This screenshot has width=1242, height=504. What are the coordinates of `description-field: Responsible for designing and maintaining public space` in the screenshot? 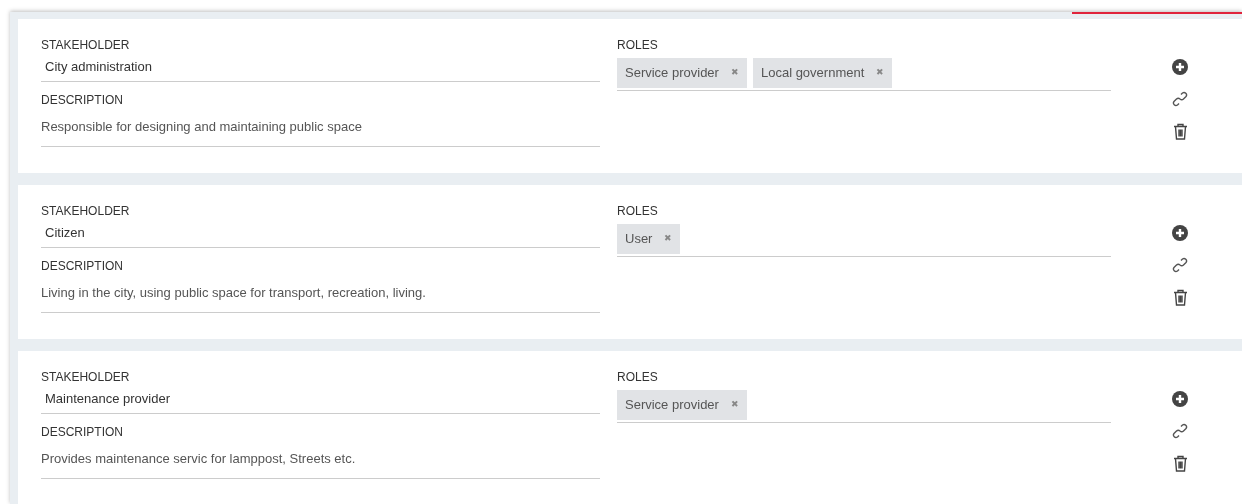 It's located at (320, 127).